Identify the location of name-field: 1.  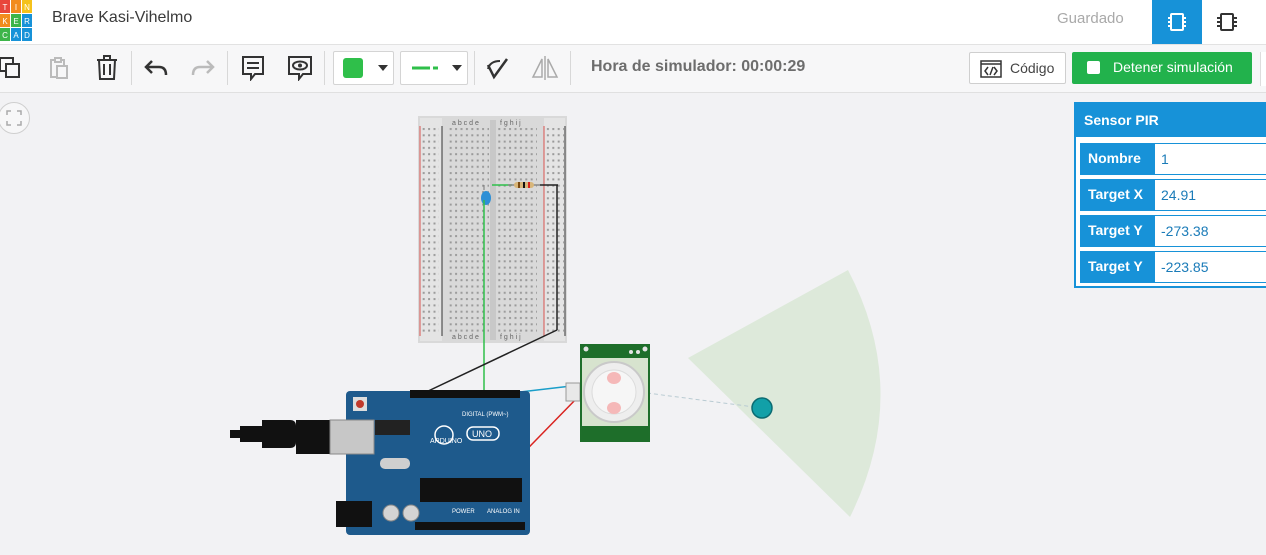
(1210, 159).